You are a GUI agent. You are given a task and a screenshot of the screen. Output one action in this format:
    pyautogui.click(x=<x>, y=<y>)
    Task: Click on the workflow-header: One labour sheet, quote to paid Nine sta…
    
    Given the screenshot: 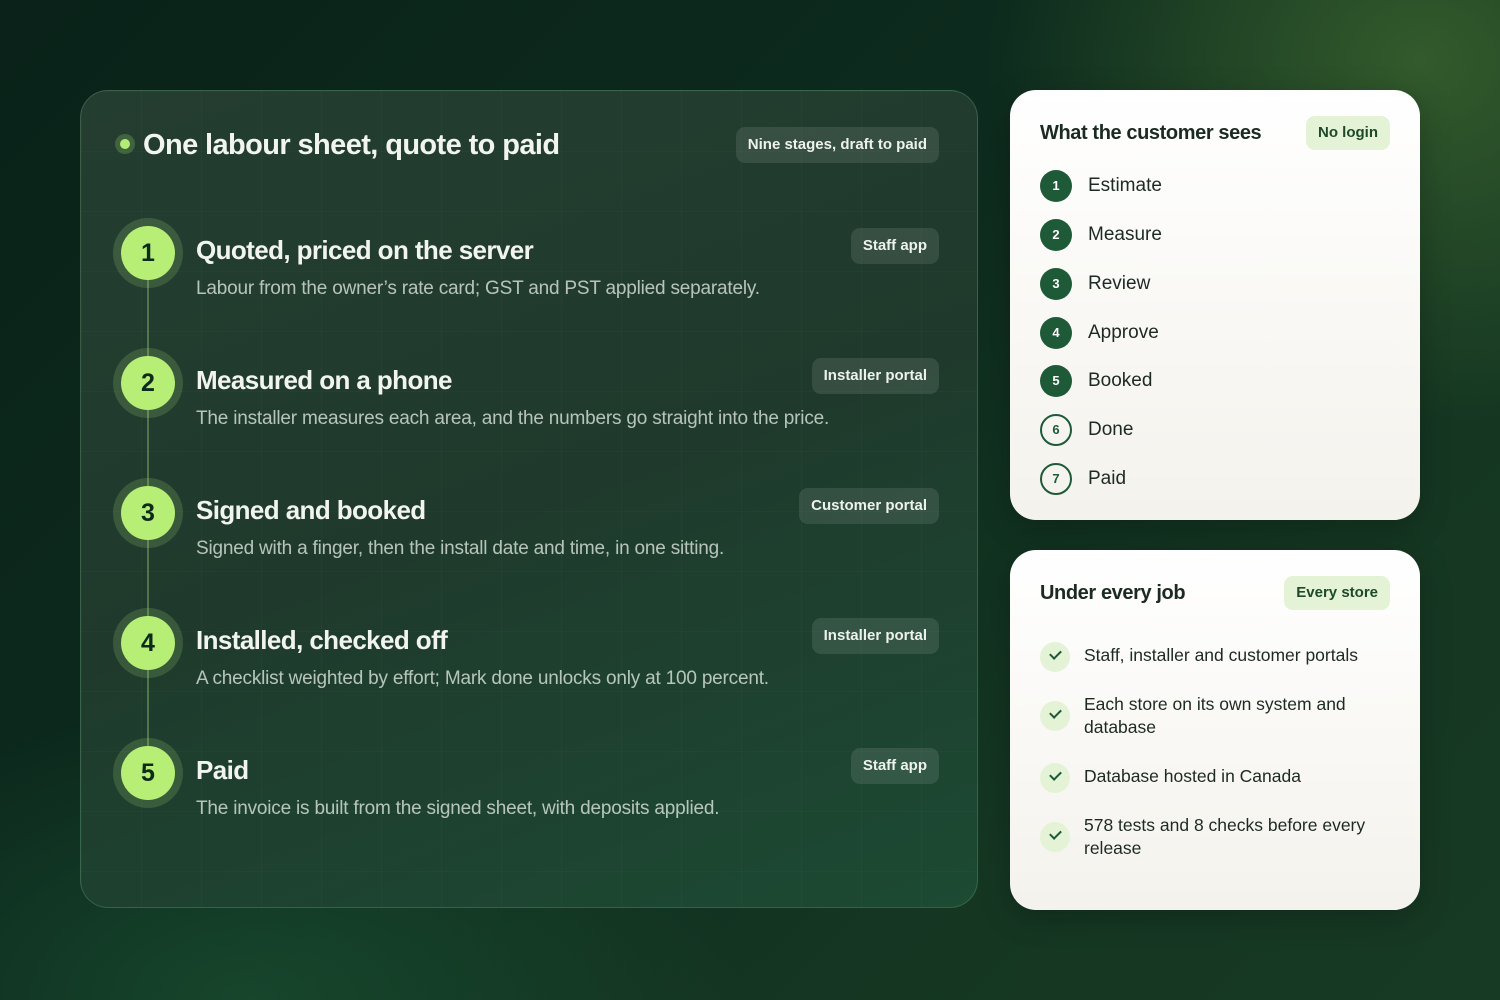 What is the action you would take?
    pyautogui.click(x=527, y=145)
    